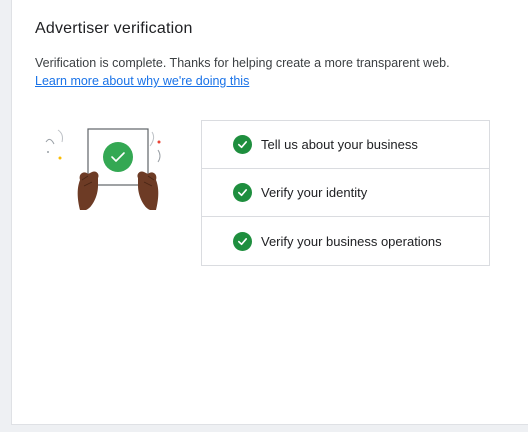  I want to click on step-verify-identity: Verify your identity, so click(345, 193).